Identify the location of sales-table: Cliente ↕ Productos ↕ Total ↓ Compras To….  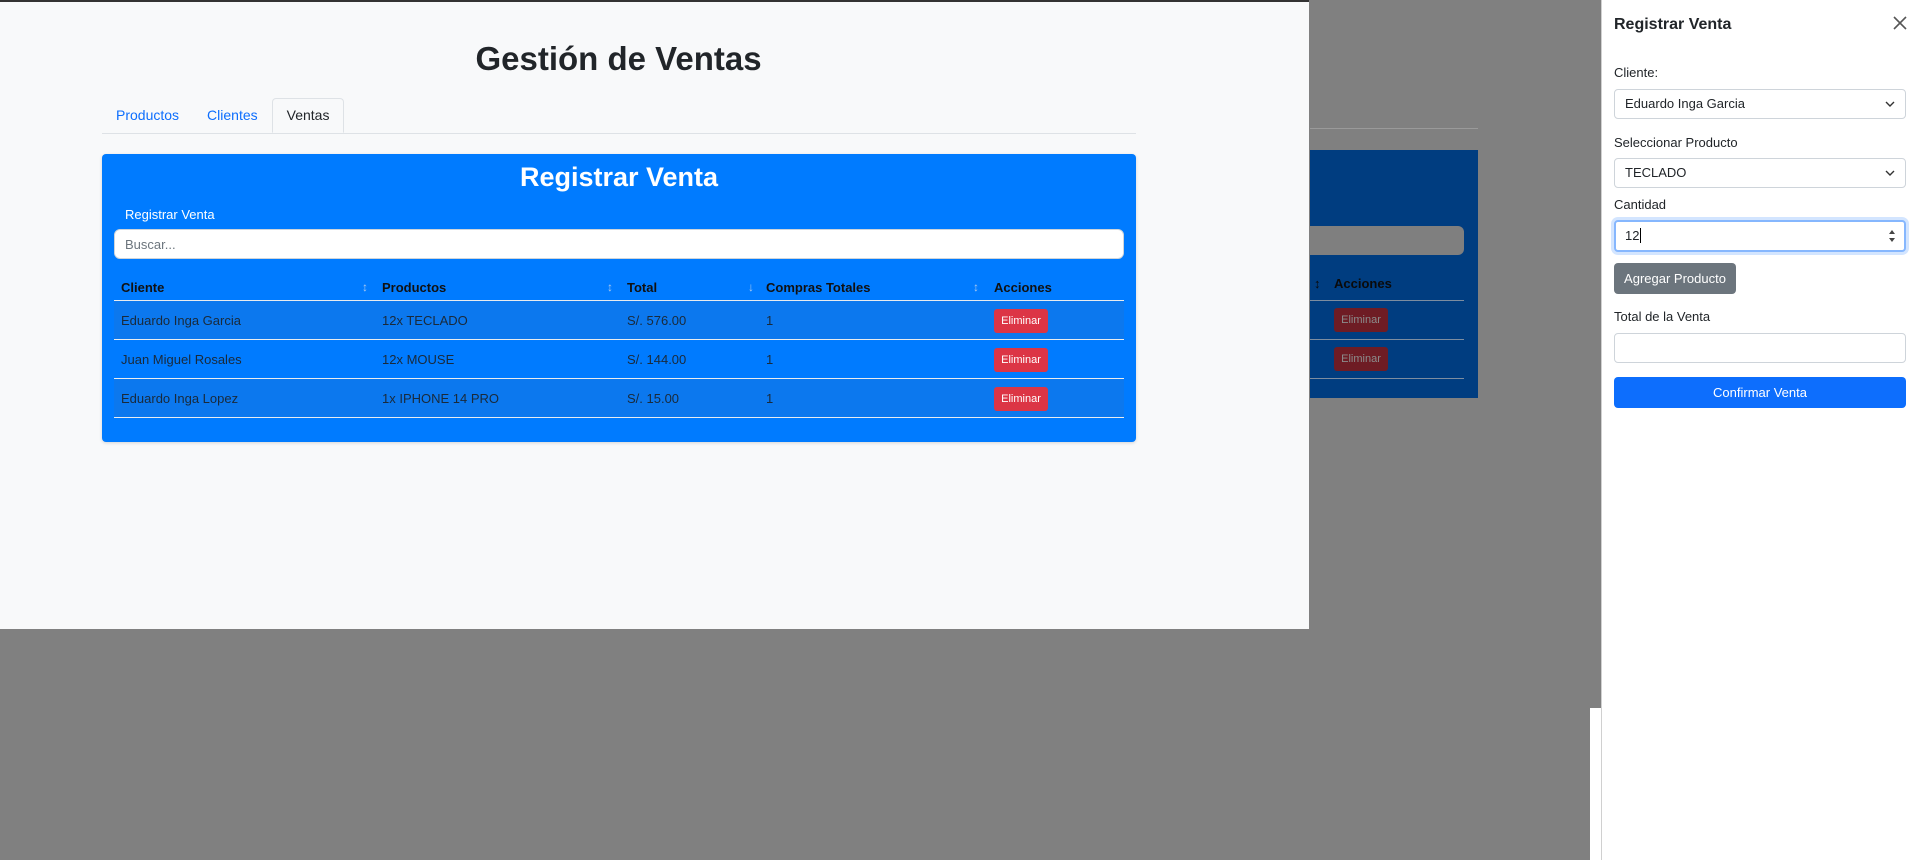
(619, 347).